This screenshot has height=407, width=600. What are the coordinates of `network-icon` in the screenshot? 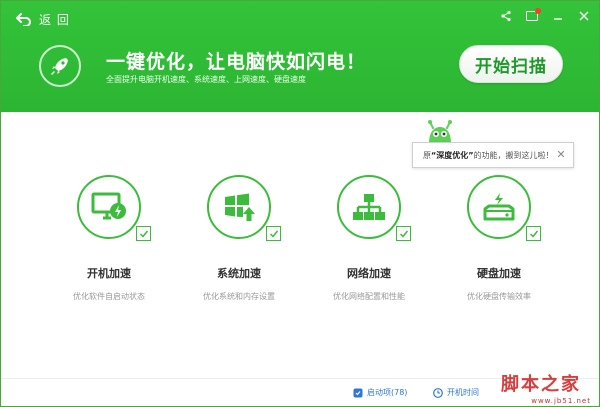 It's located at (369, 207).